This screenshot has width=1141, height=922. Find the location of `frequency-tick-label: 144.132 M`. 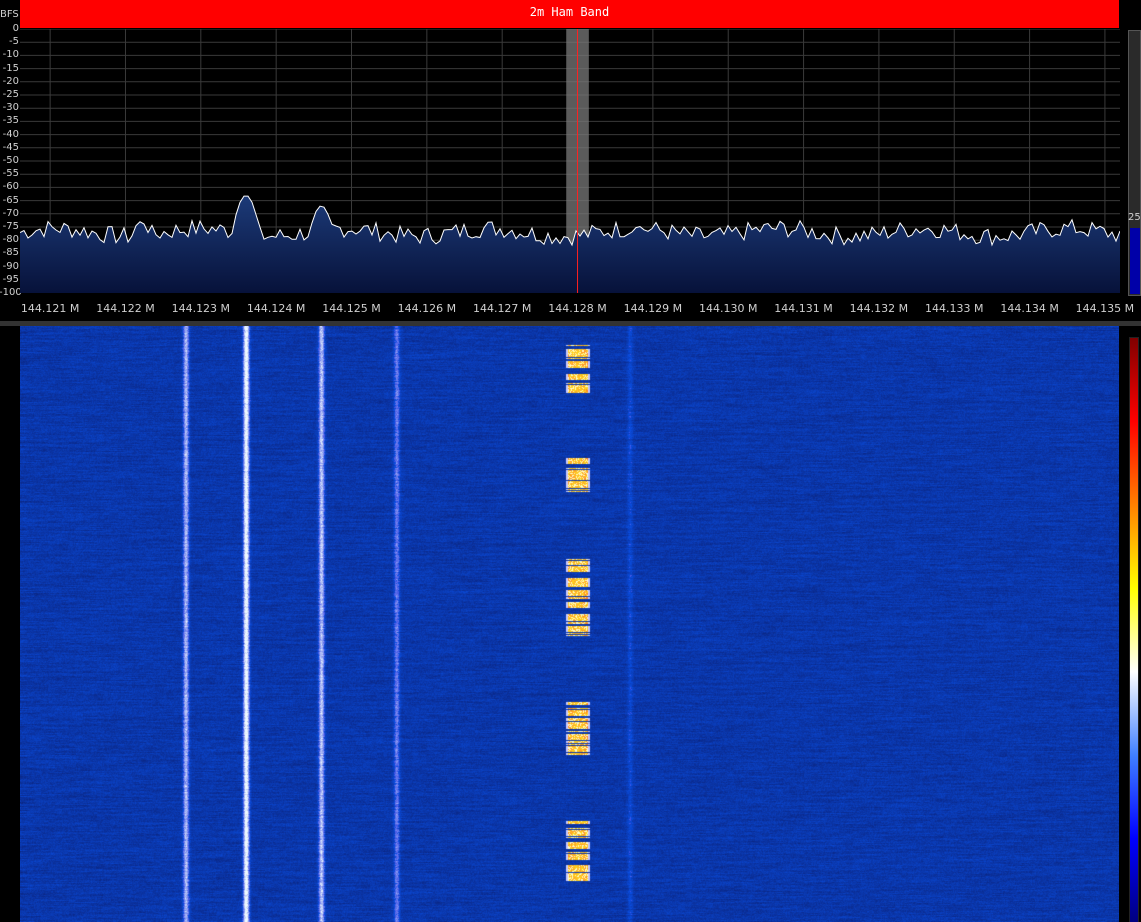

frequency-tick-label: 144.132 M is located at coordinates (879, 308).